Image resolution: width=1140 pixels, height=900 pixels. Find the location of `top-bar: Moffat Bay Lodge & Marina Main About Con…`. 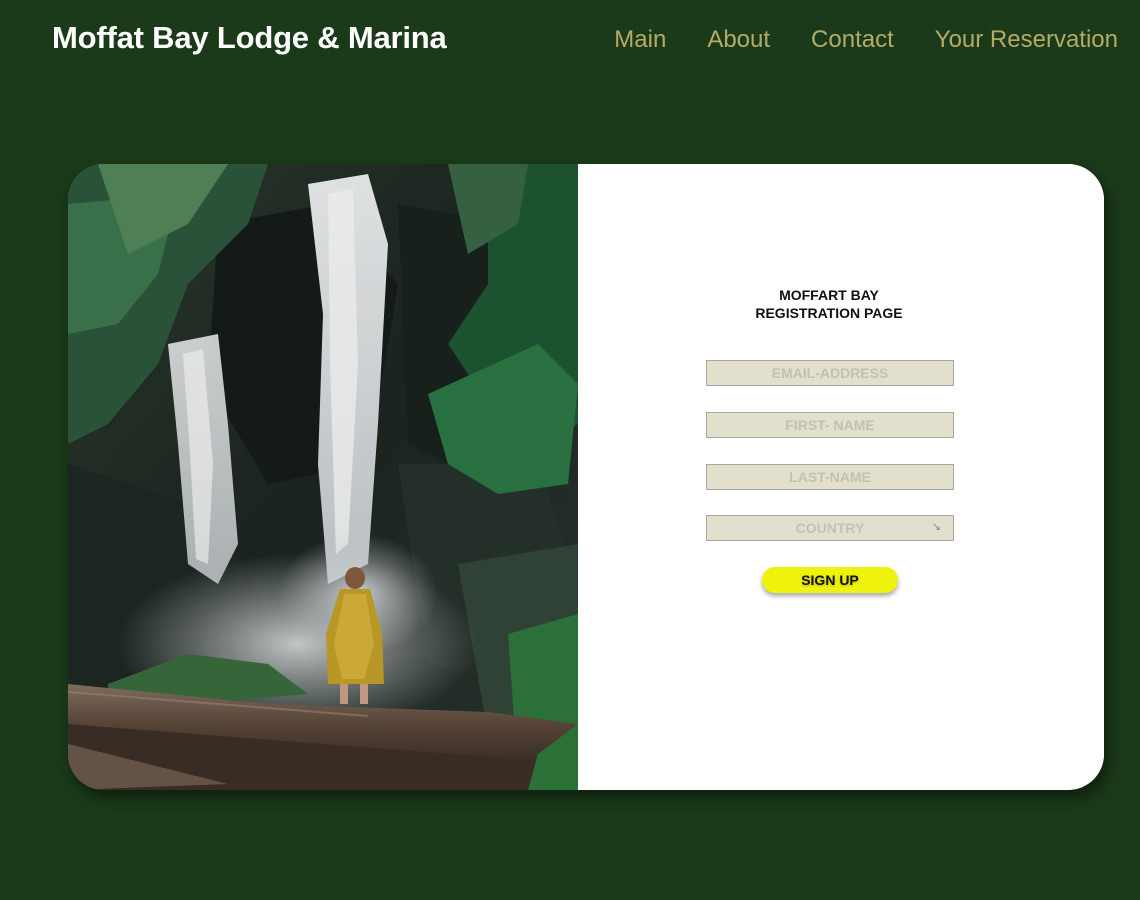

top-bar: Moffat Bay Lodge & Marina Main About Con… is located at coordinates (570, 45).